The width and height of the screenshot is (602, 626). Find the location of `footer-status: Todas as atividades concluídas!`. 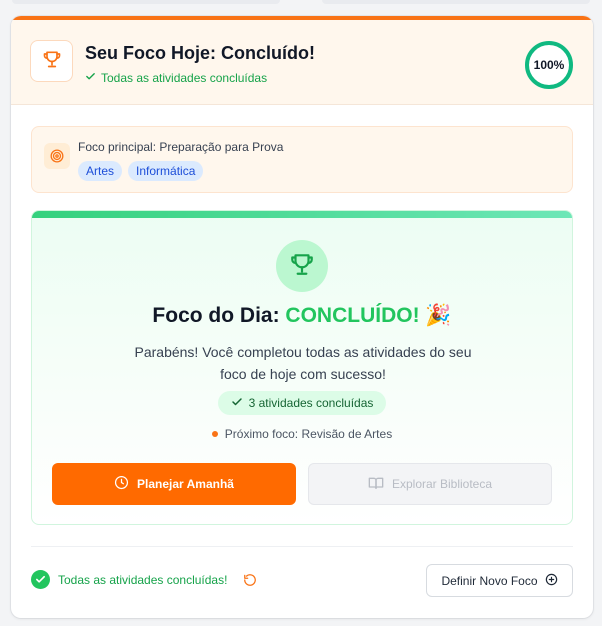

footer-status: Todas as atividades concluídas! is located at coordinates (144, 579).